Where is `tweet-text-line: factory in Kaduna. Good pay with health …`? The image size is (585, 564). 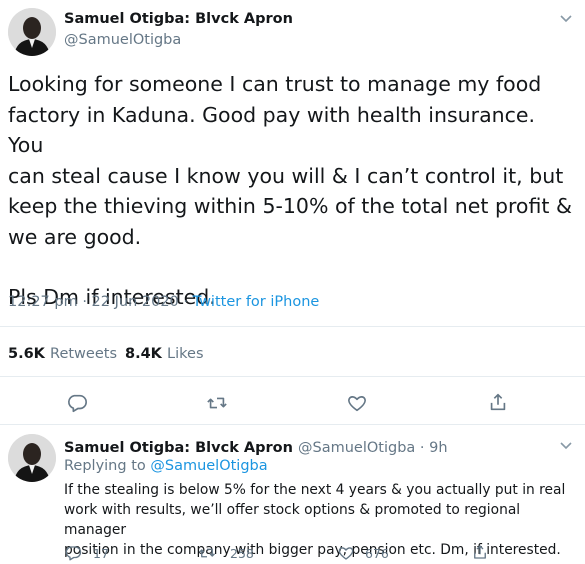 tweet-text-line: factory in Kaduna. Good pay with health … is located at coordinates (272, 130).